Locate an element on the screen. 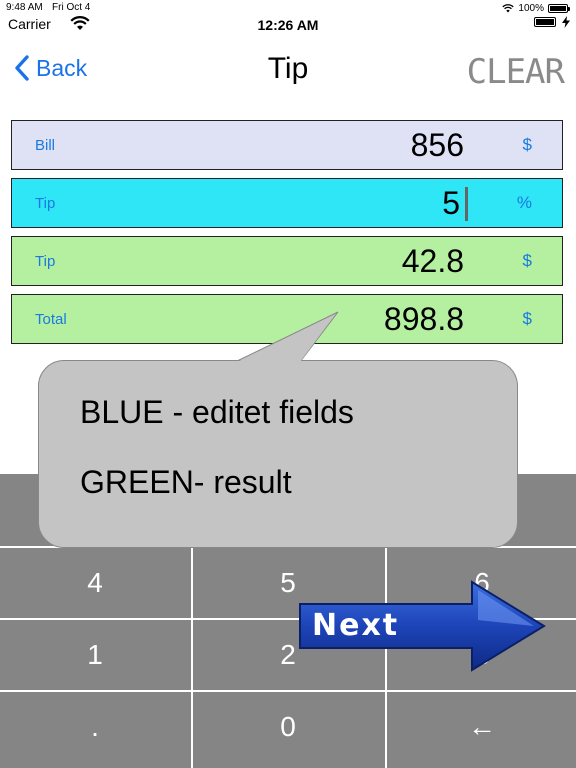 The height and width of the screenshot is (768, 576). total-field: Total 898.8 $ is located at coordinates (287, 319).